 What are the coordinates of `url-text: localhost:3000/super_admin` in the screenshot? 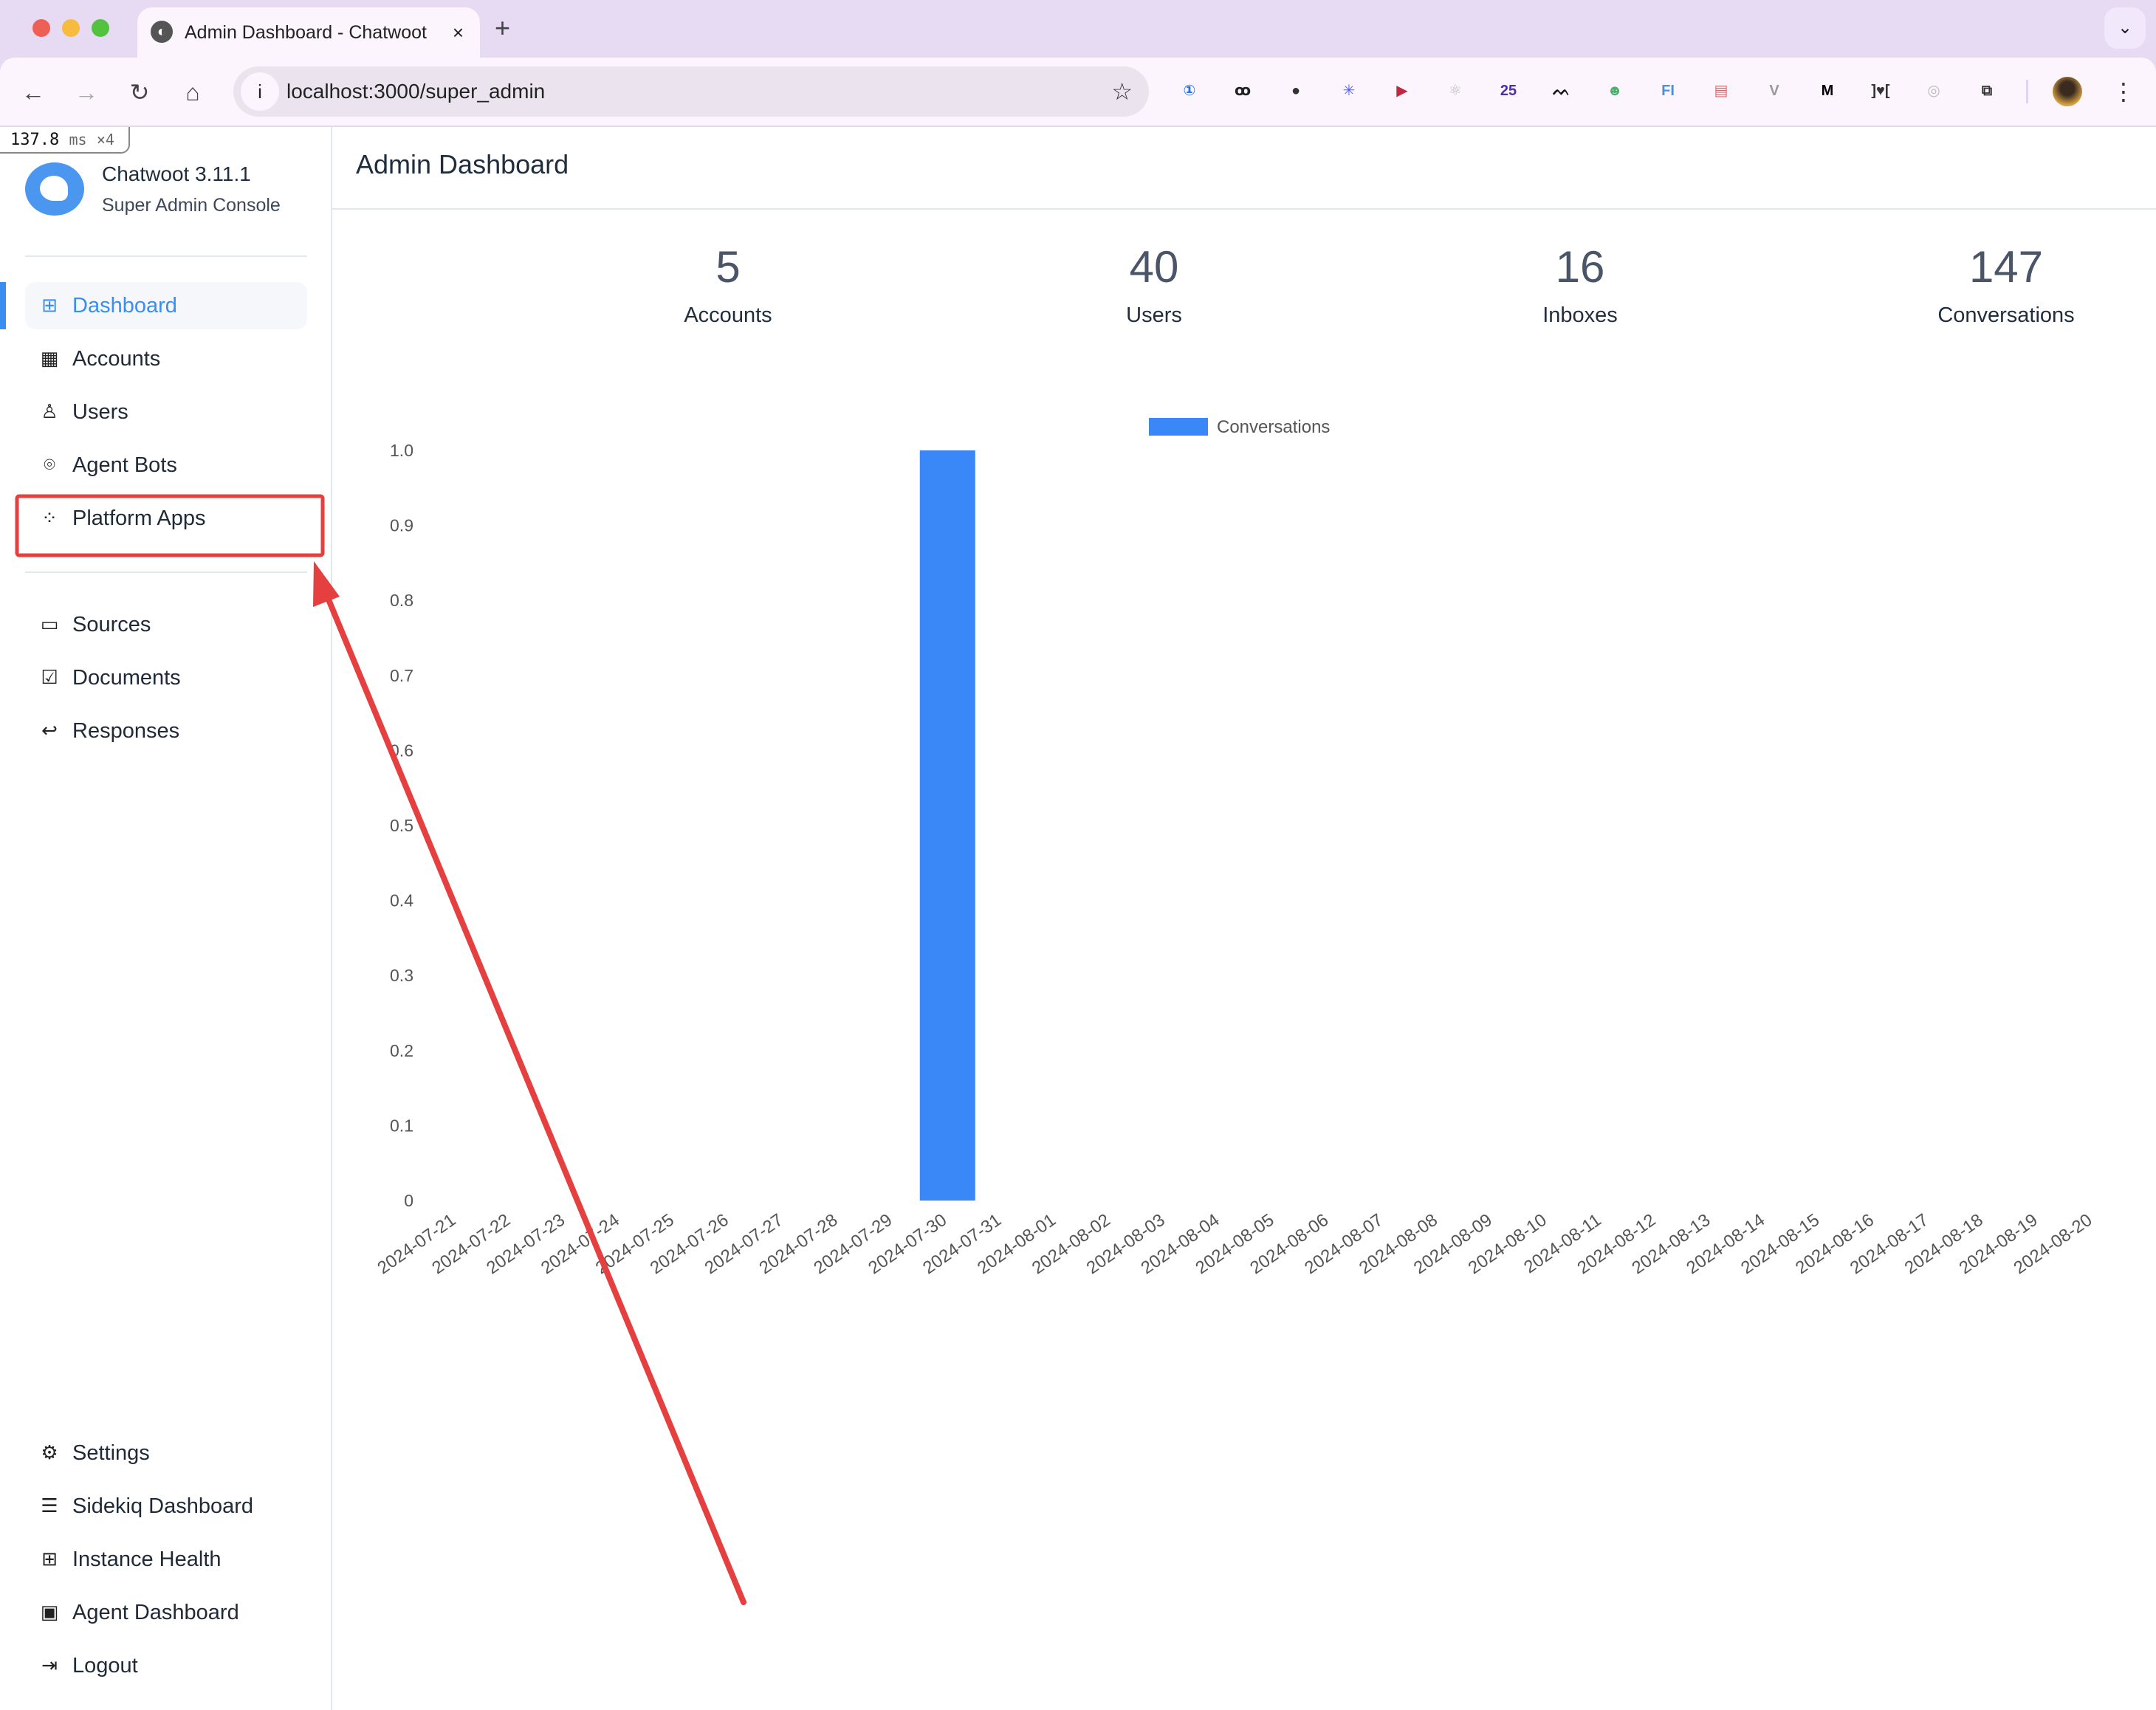 It's located at (416, 91).